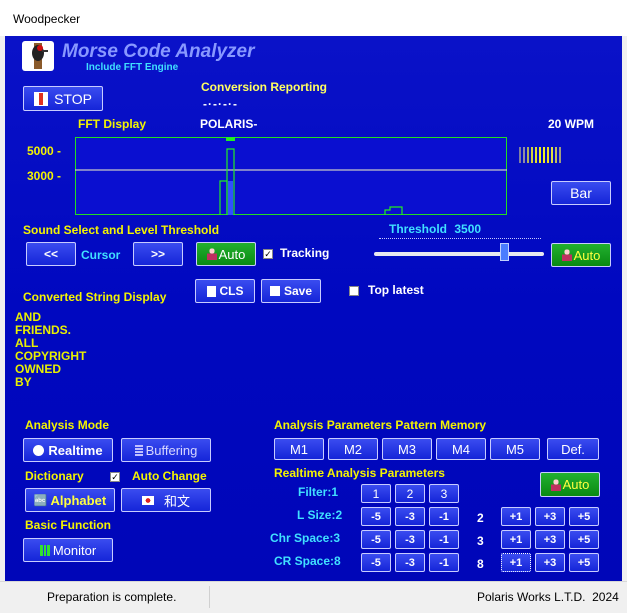 This screenshot has height=613, width=627. What do you see at coordinates (158, 254) in the screenshot?
I see `cursor-next-button: >>` at bounding box center [158, 254].